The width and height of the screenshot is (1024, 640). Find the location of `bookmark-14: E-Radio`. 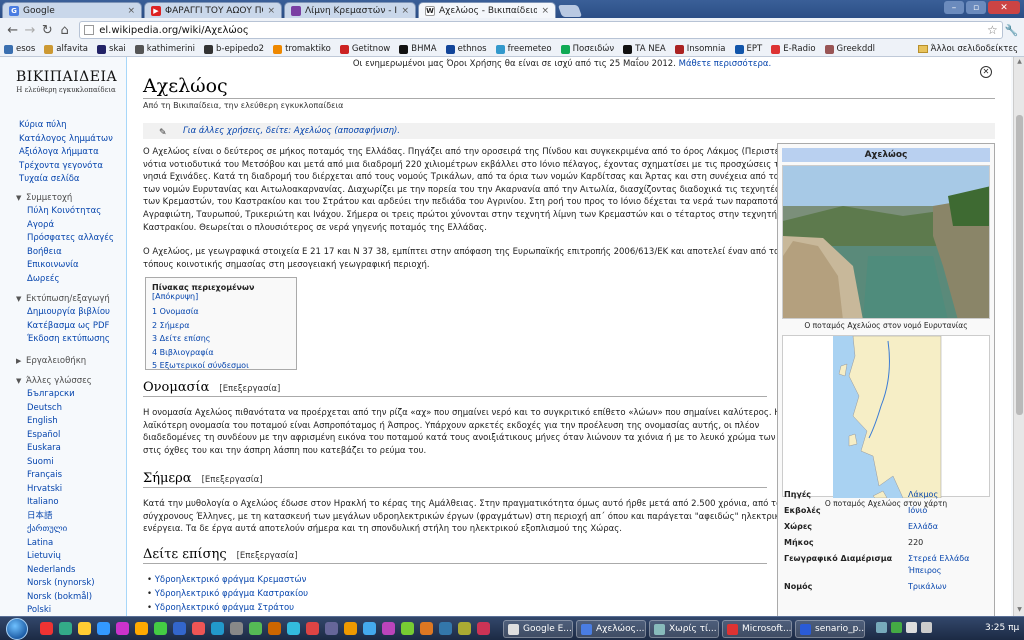

bookmark-14: E-Radio is located at coordinates (793, 49).